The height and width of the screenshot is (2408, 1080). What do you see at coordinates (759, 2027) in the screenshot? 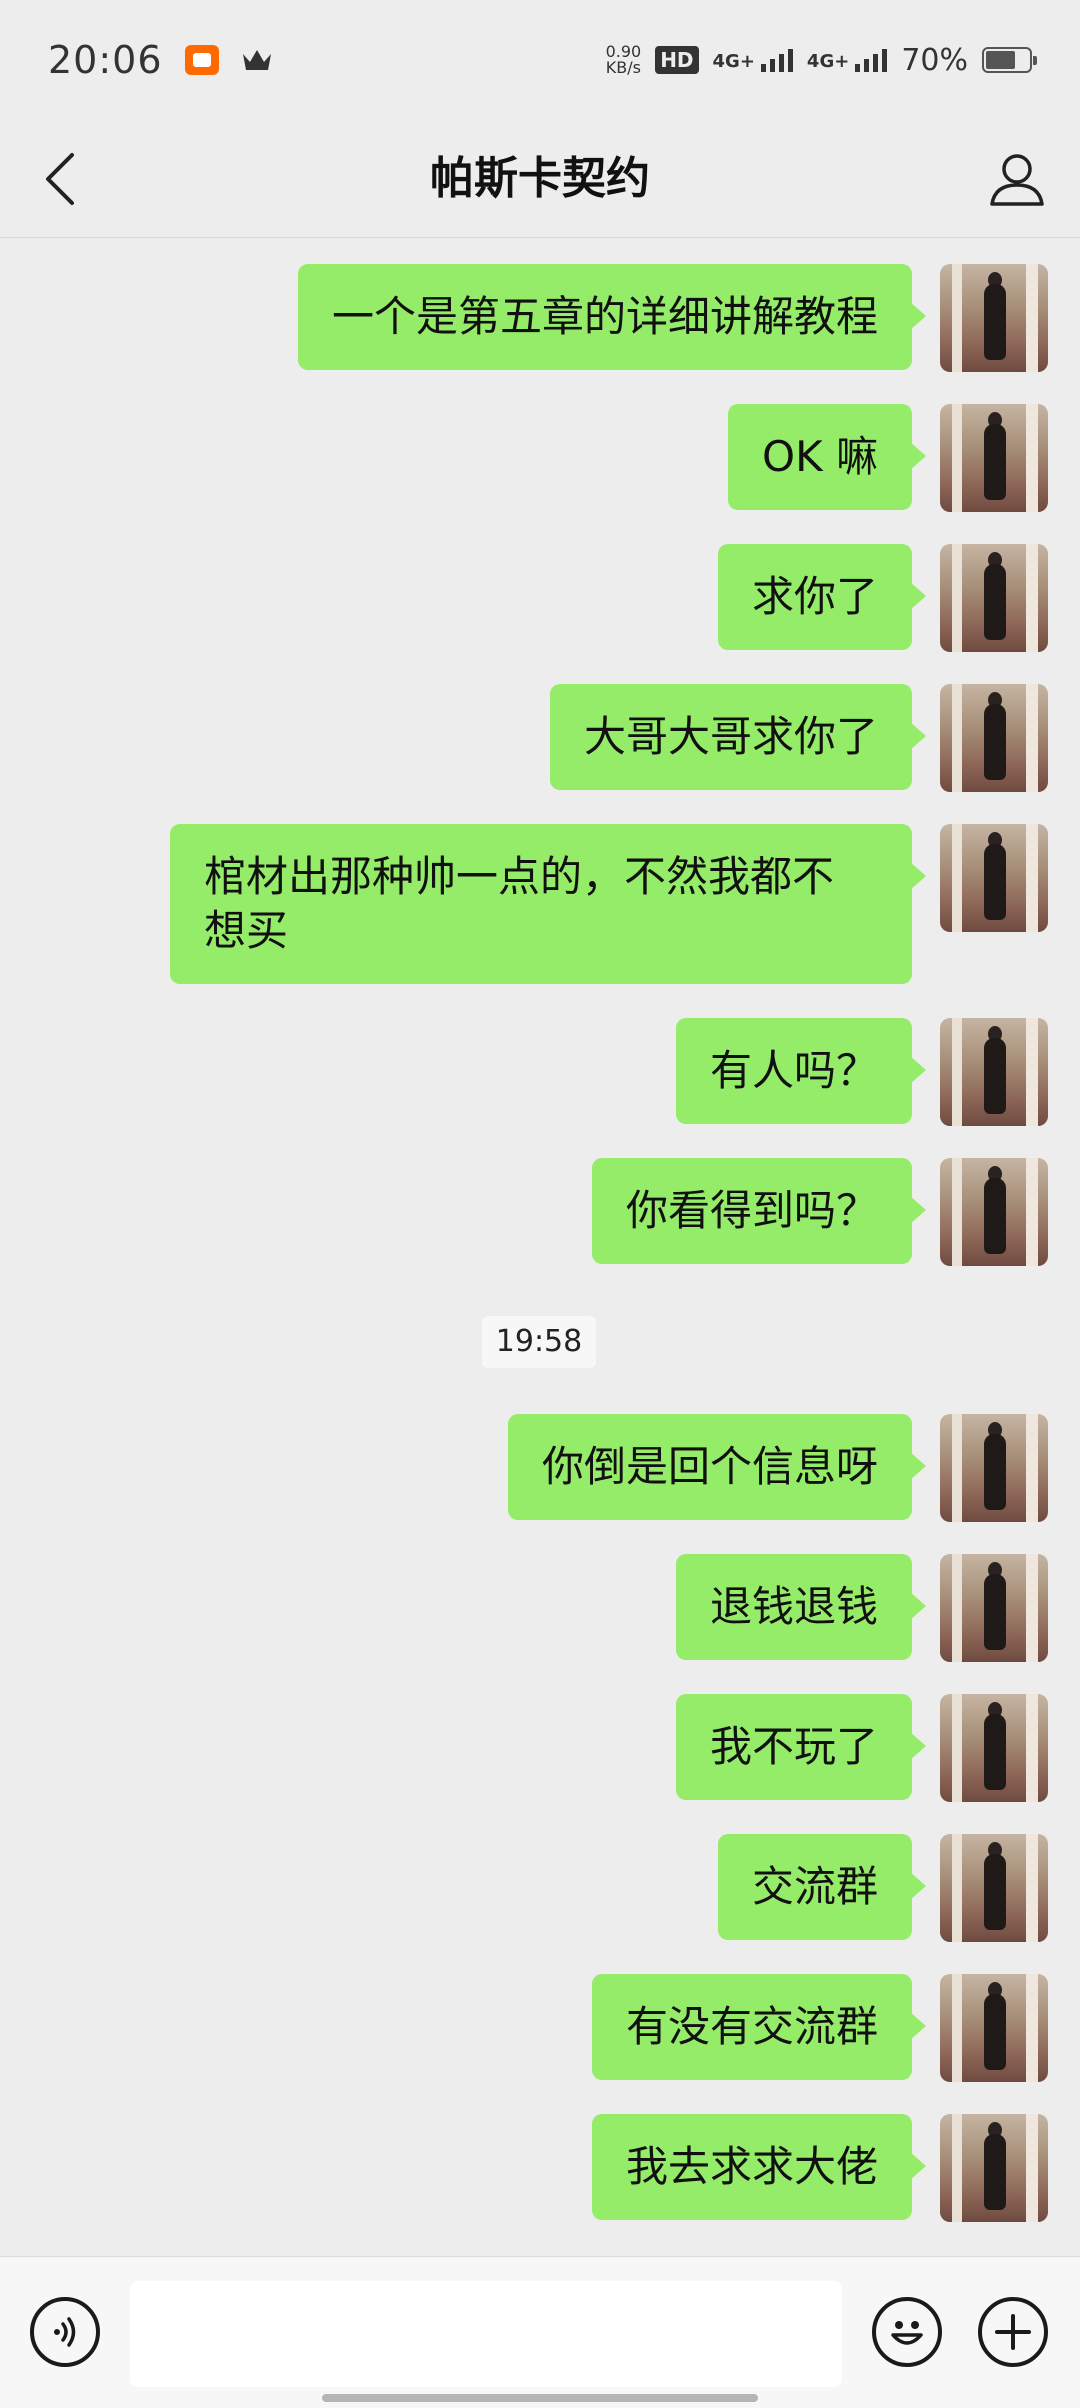
I see `message-bubble: 有没有交流群` at bounding box center [759, 2027].